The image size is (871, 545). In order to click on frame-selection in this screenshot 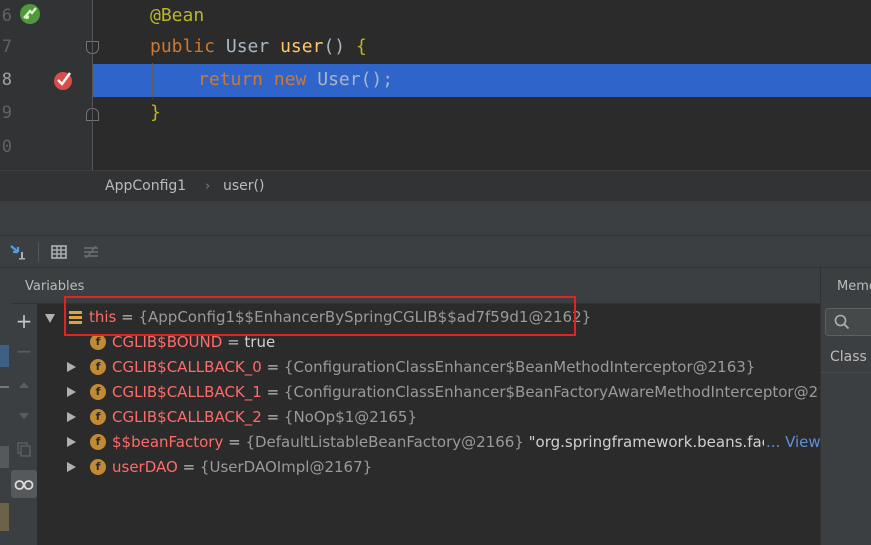, I will do `click(4, 356)`.